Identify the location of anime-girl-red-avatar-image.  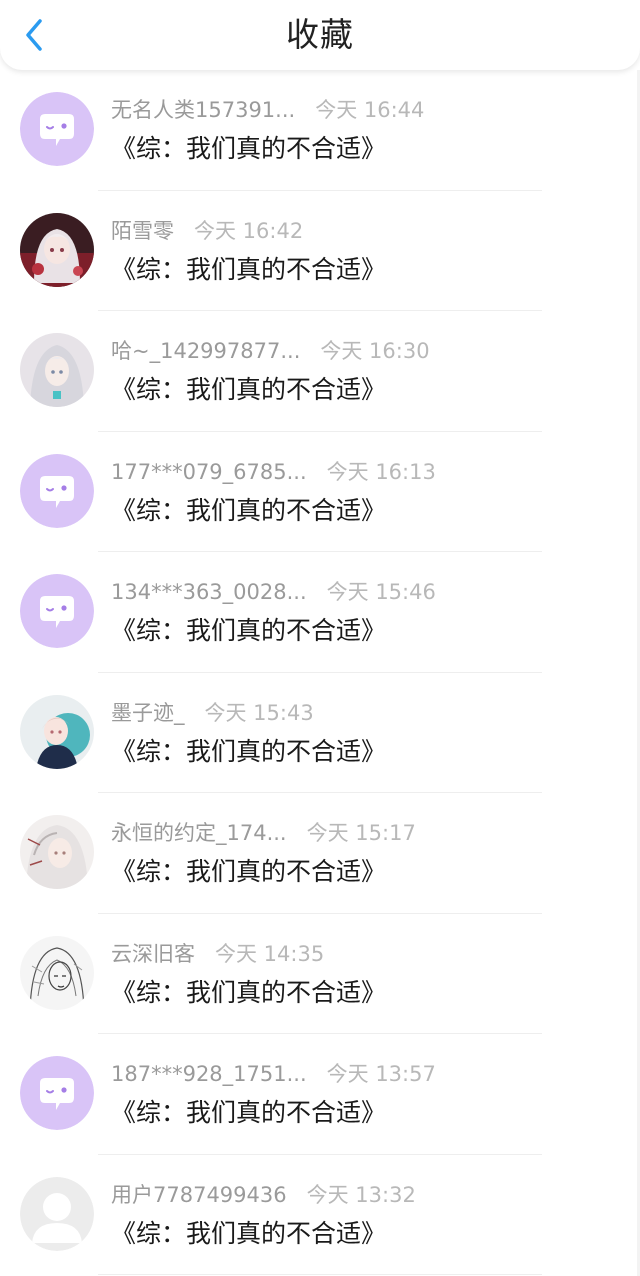
(57, 249).